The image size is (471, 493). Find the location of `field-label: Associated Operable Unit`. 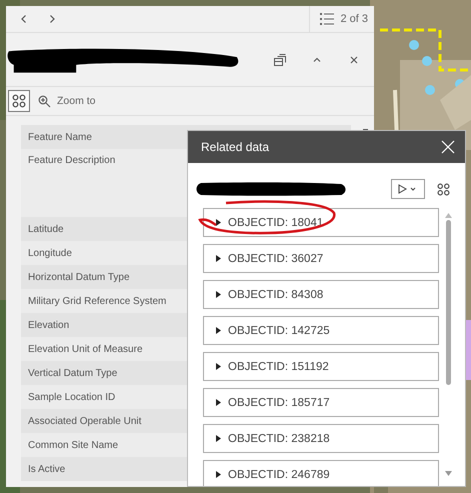

field-label: Associated Operable Unit is located at coordinates (85, 421).